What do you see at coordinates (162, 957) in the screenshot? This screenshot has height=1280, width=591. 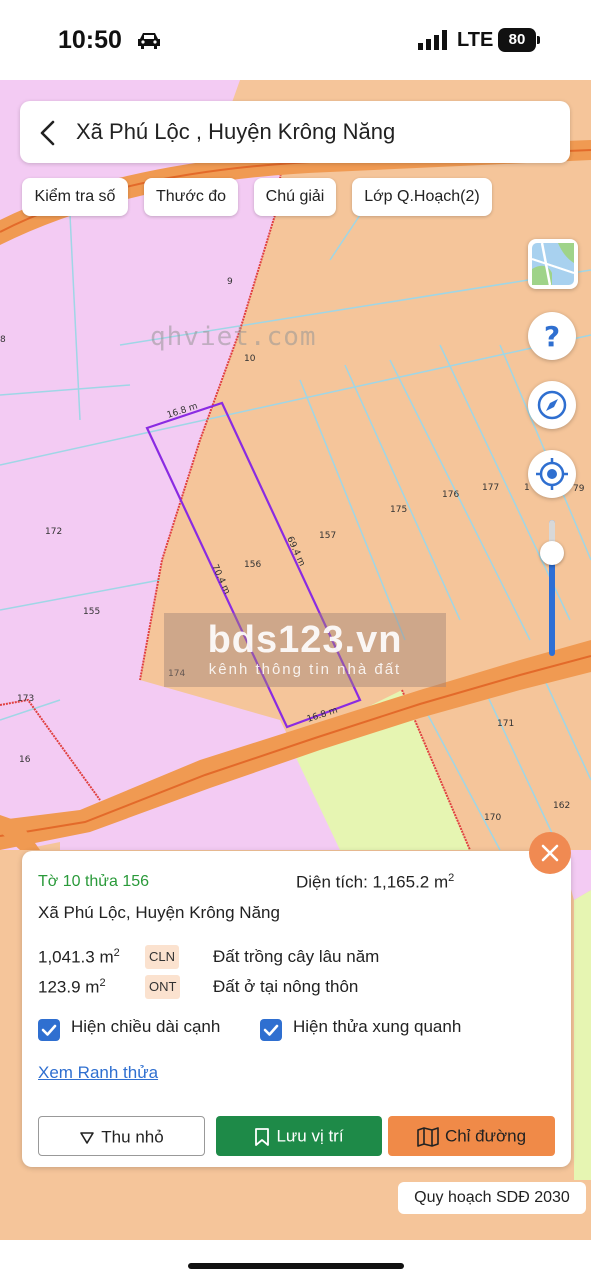 I see `land-use-code: CLN` at bounding box center [162, 957].